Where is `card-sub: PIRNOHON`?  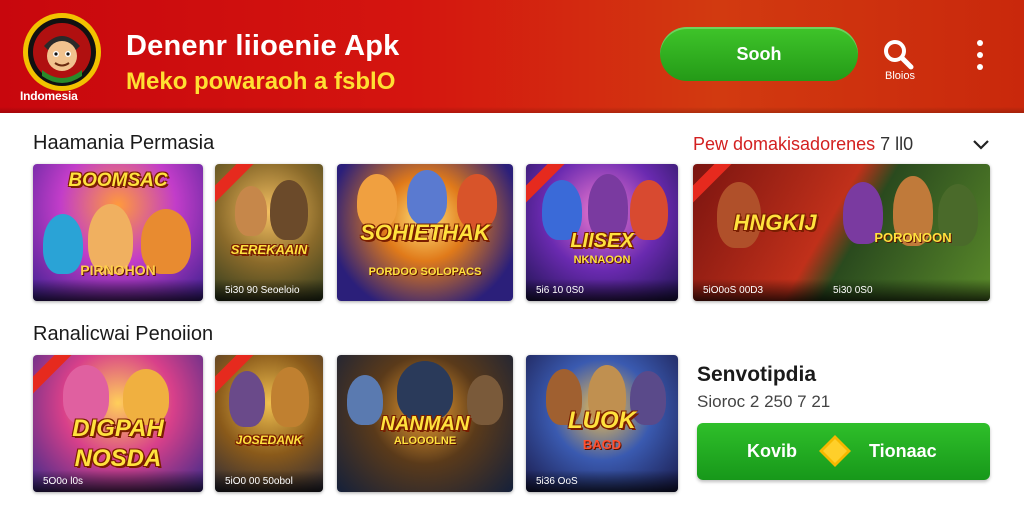 card-sub: PIRNOHON is located at coordinates (118, 270).